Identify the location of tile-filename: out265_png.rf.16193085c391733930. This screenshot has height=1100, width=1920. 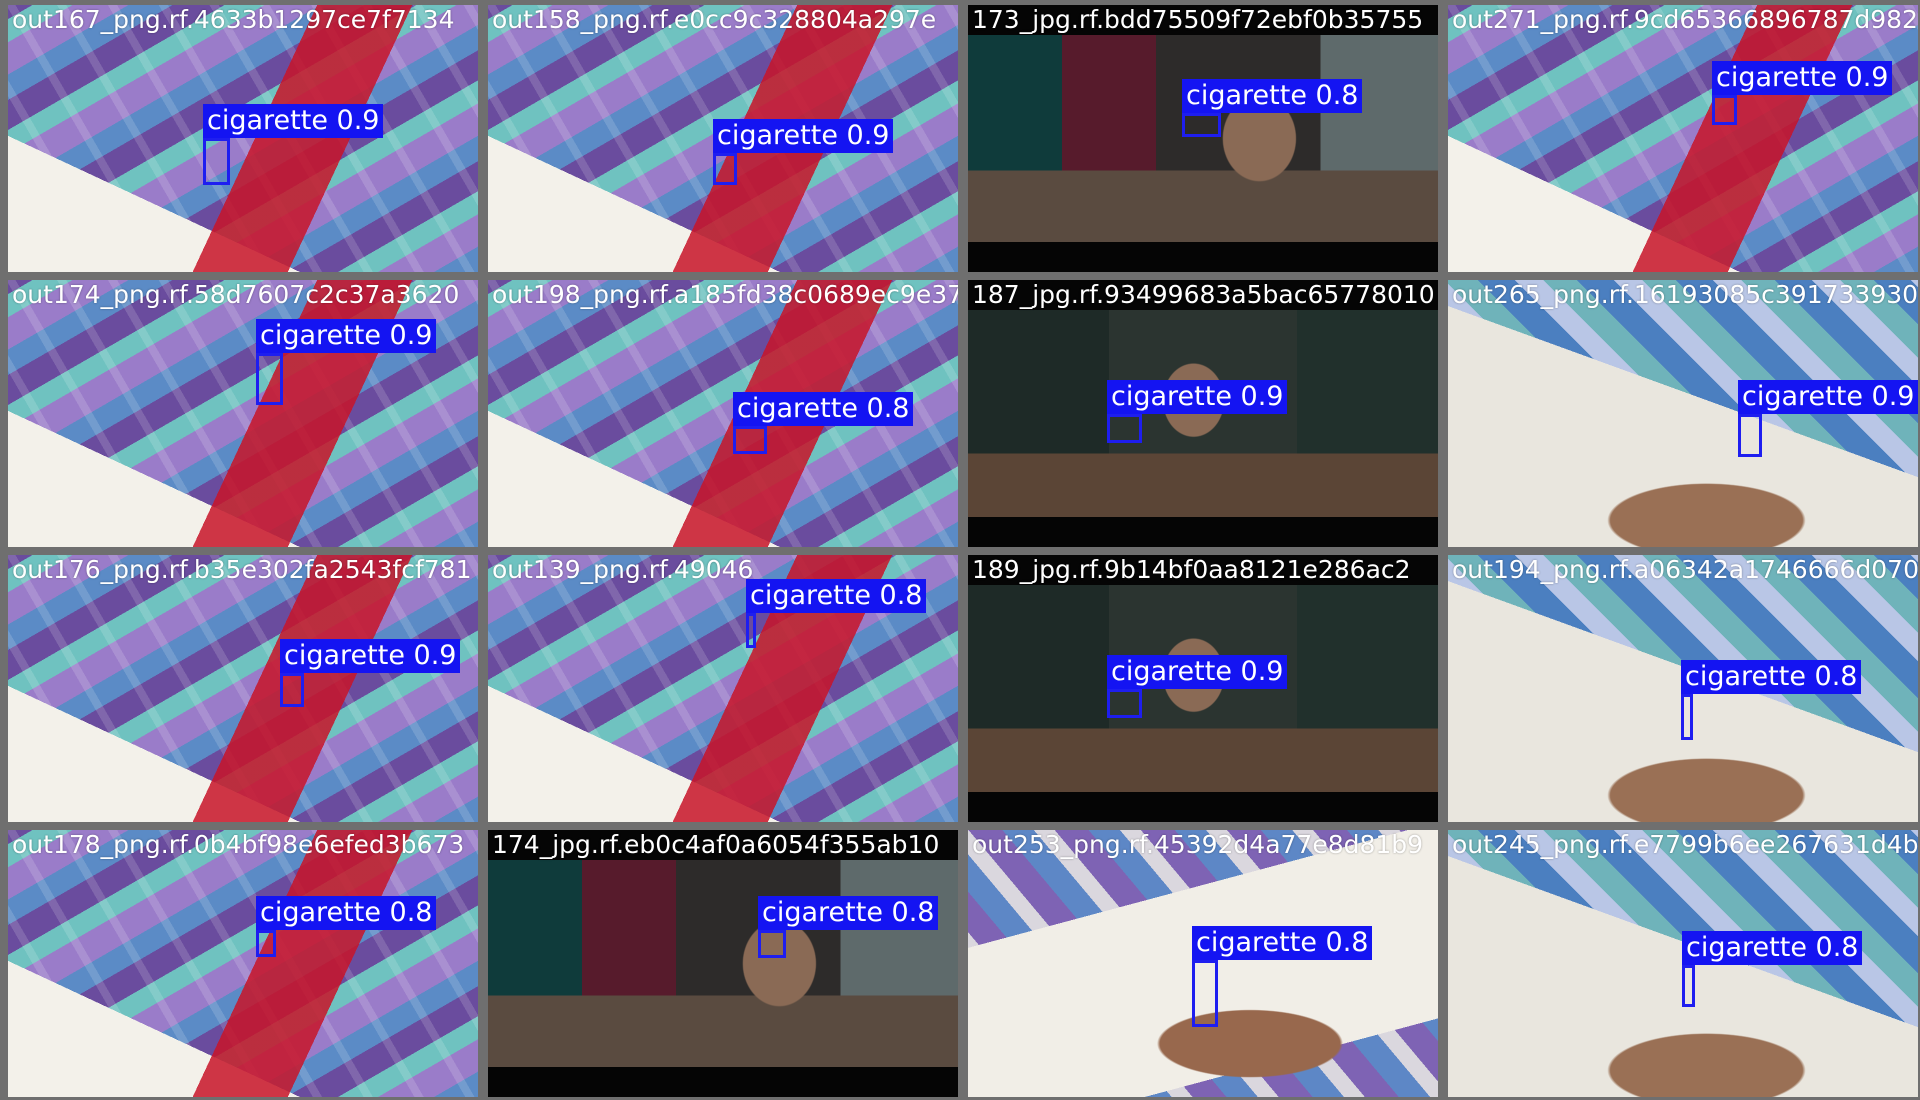
(1685, 294).